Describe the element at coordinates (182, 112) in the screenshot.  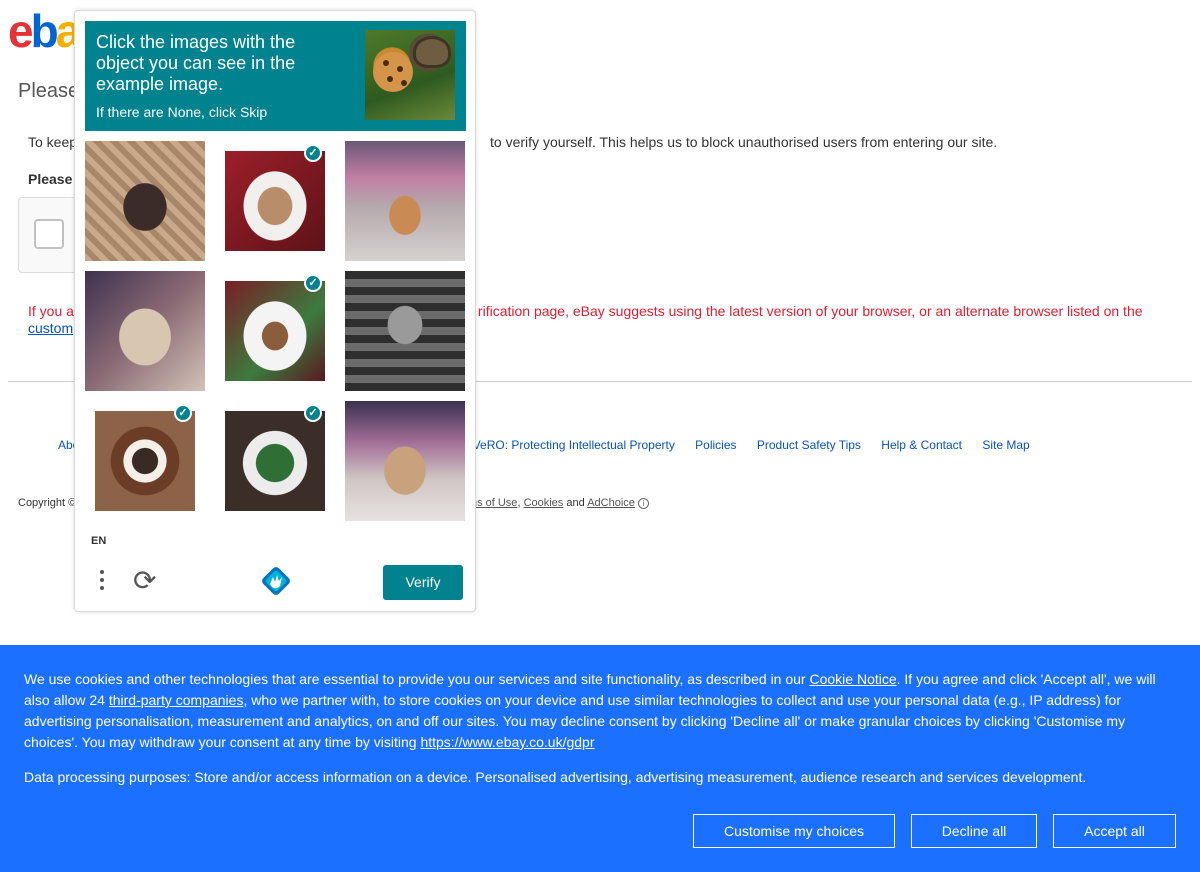
I see `captcha-subtitle: If there are None, click Skip` at that location.